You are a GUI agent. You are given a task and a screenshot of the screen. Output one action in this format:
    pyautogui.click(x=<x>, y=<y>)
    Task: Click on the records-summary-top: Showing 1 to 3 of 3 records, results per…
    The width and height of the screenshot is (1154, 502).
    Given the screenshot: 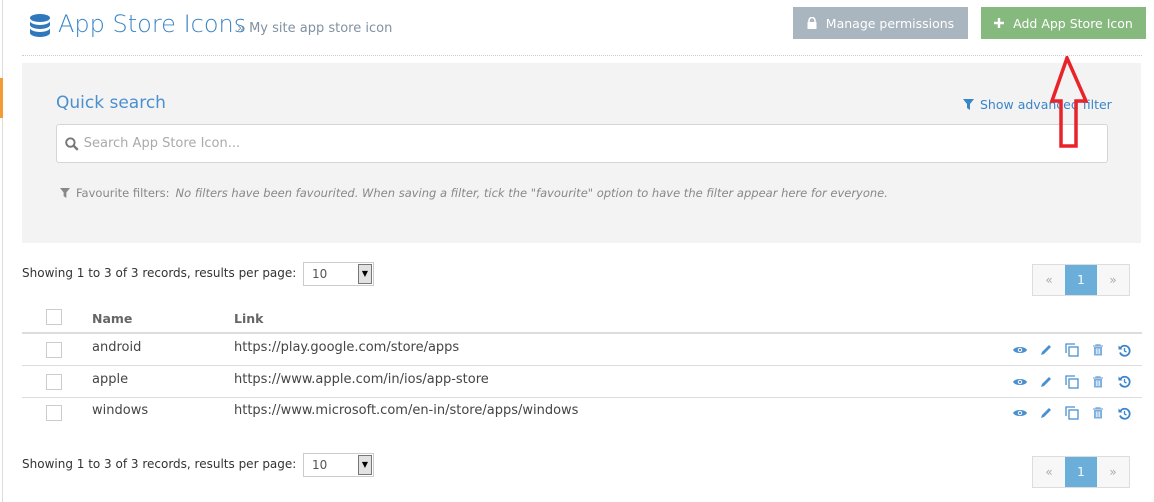 What is the action you would take?
    pyautogui.click(x=159, y=273)
    